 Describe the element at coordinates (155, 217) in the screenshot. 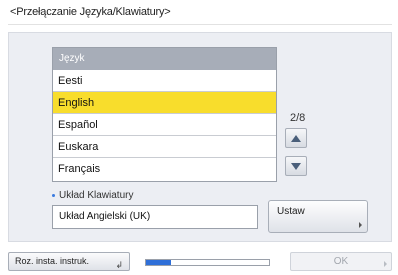

I see `keyboard-layout-value: Układ Angielski (UK)` at that location.